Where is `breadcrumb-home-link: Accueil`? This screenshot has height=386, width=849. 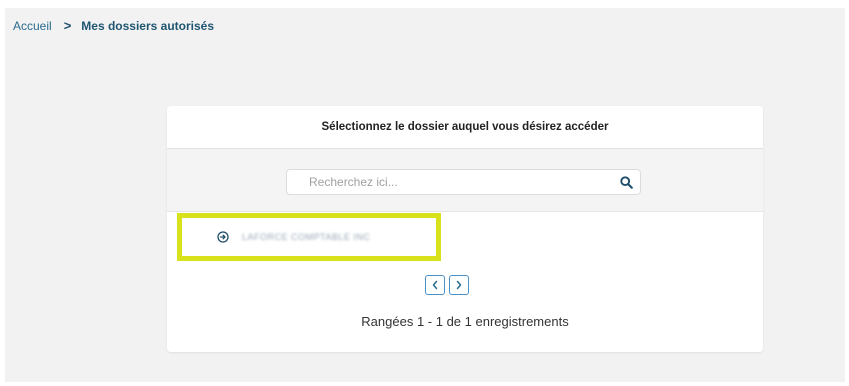 breadcrumb-home-link: Accueil is located at coordinates (32, 26).